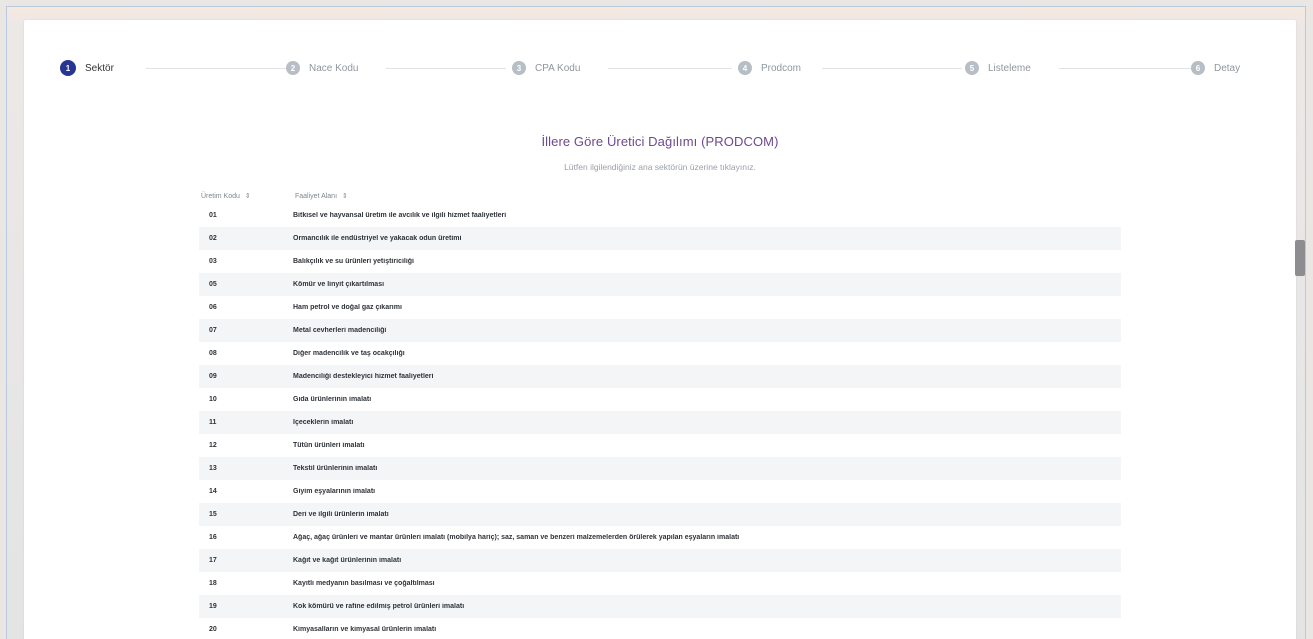  What do you see at coordinates (213, 330) in the screenshot?
I see `row-code: 07` at bounding box center [213, 330].